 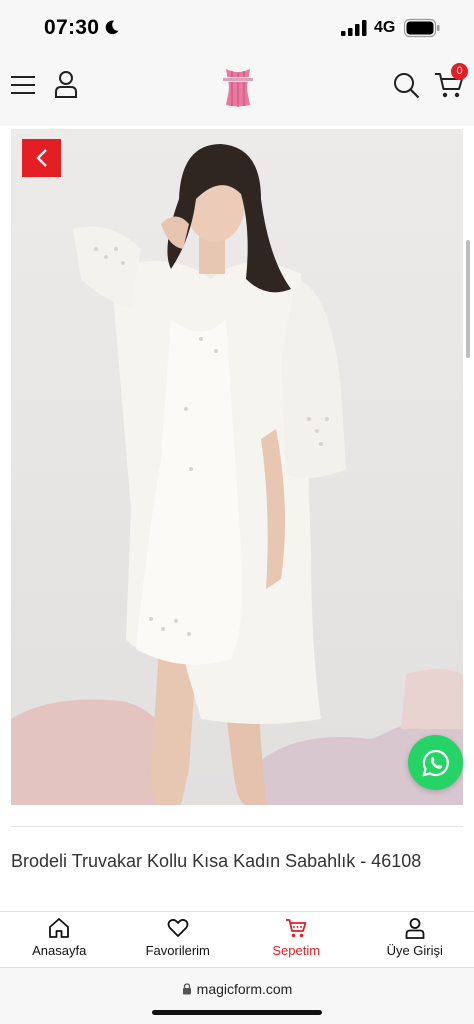 What do you see at coordinates (72, 27) in the screenshot?
I see `status-time: 07:30` at bounding box center [72, 27].